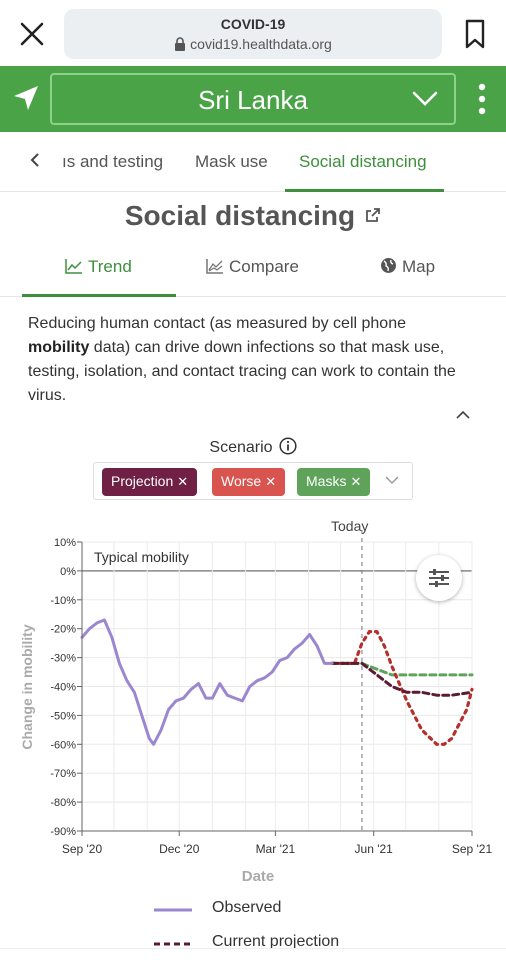  Describe the element at coordinates (99, 295) in the screenshot. I see `active-view-indicator` at that location.